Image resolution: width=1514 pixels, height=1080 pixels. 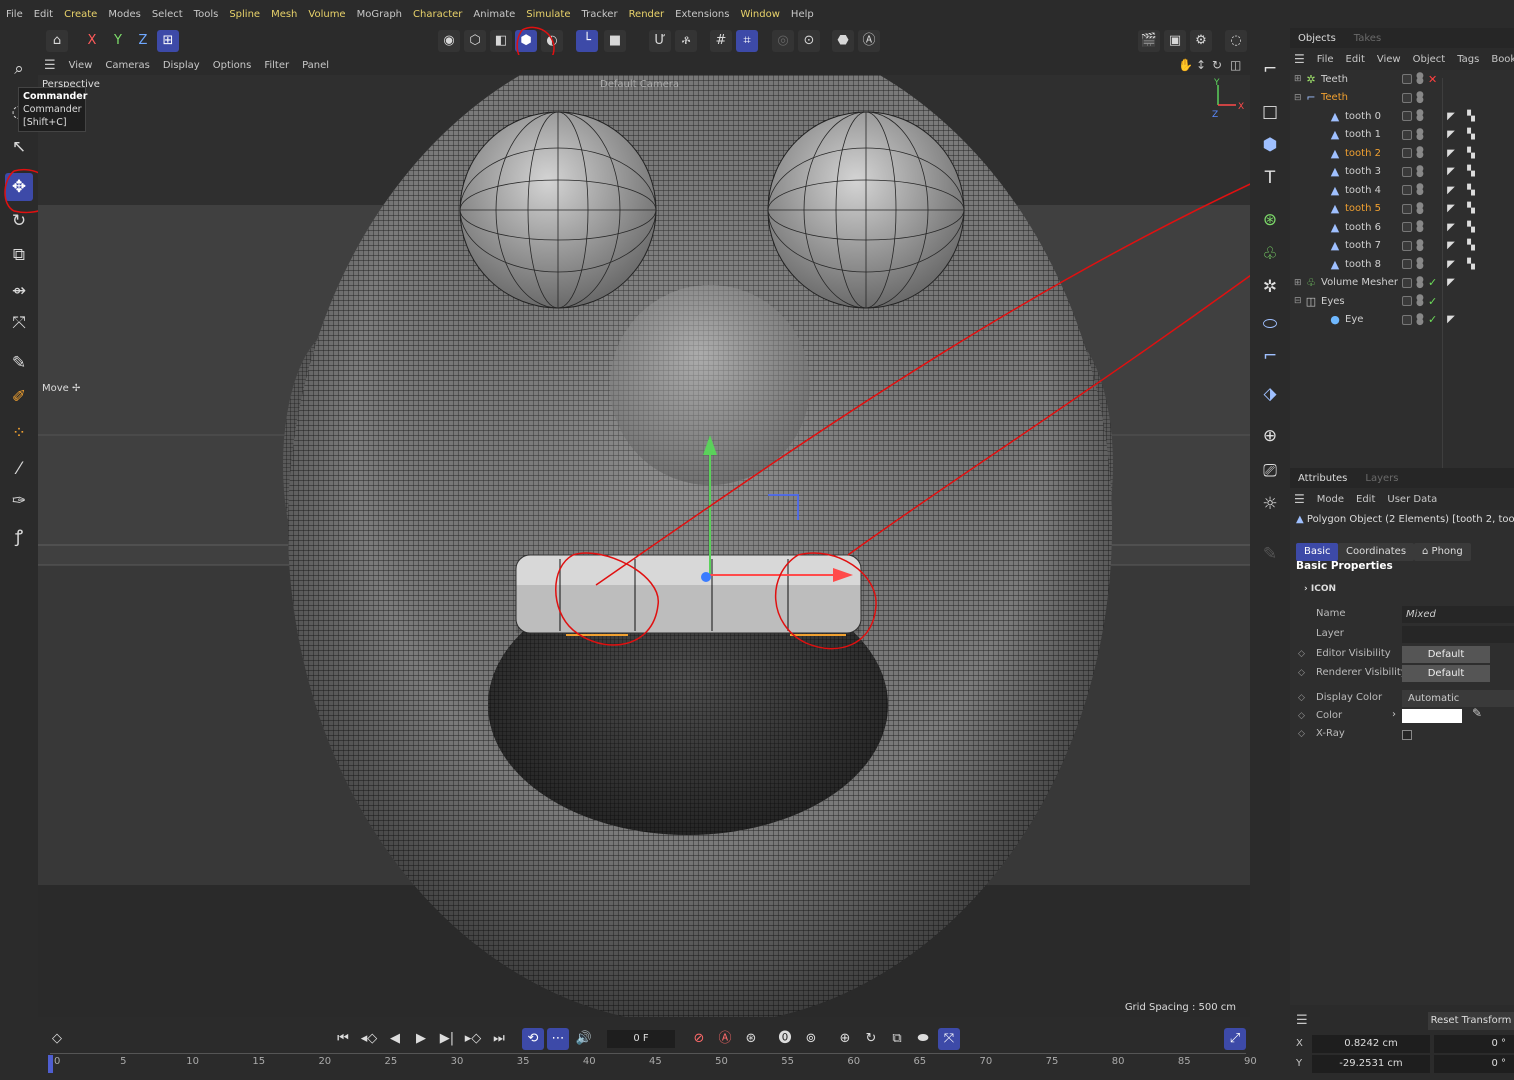 What do you see at coordinates (1201, 65) in the screenshot?
I see `dolly-icon: ↕` at bounding box center [1201, 65].